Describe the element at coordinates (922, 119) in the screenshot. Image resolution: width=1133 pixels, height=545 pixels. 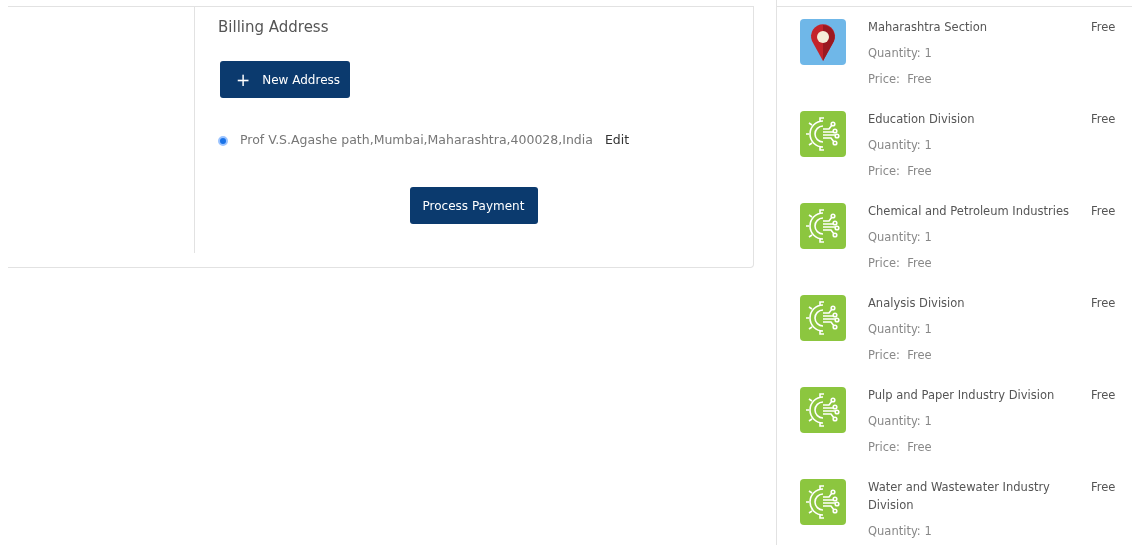
I see `item-name: Education Division` at that location.